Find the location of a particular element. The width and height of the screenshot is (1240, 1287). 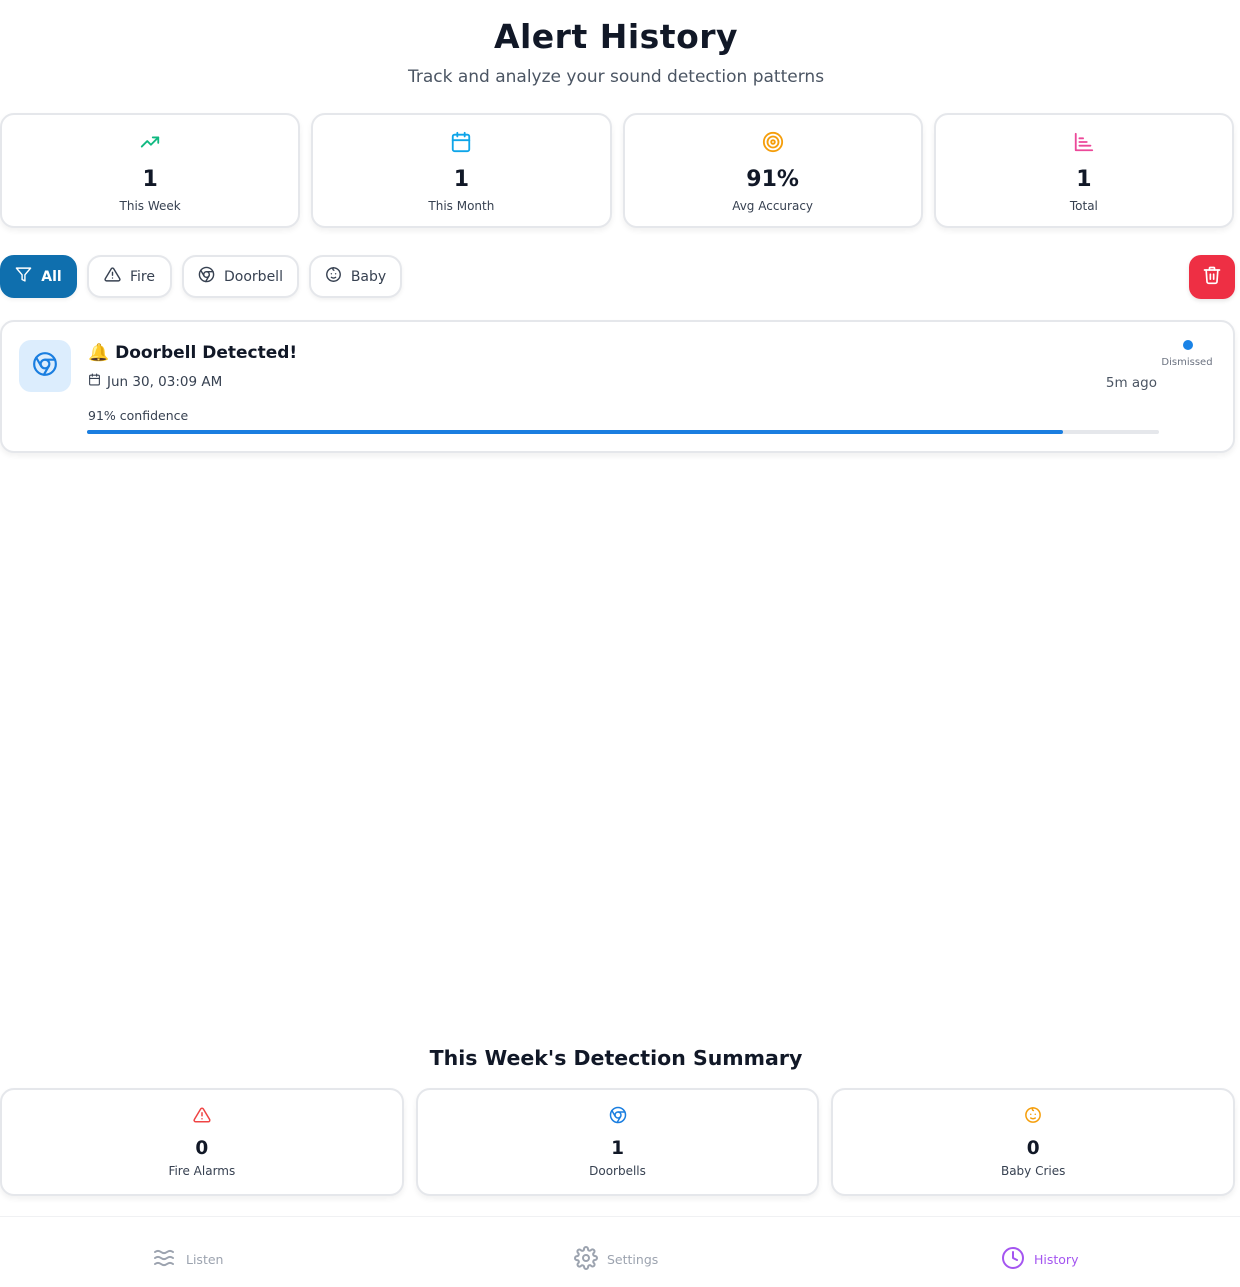

summary-card-doorbells: 1 Doorbells is located at coordinates (617, 1142).